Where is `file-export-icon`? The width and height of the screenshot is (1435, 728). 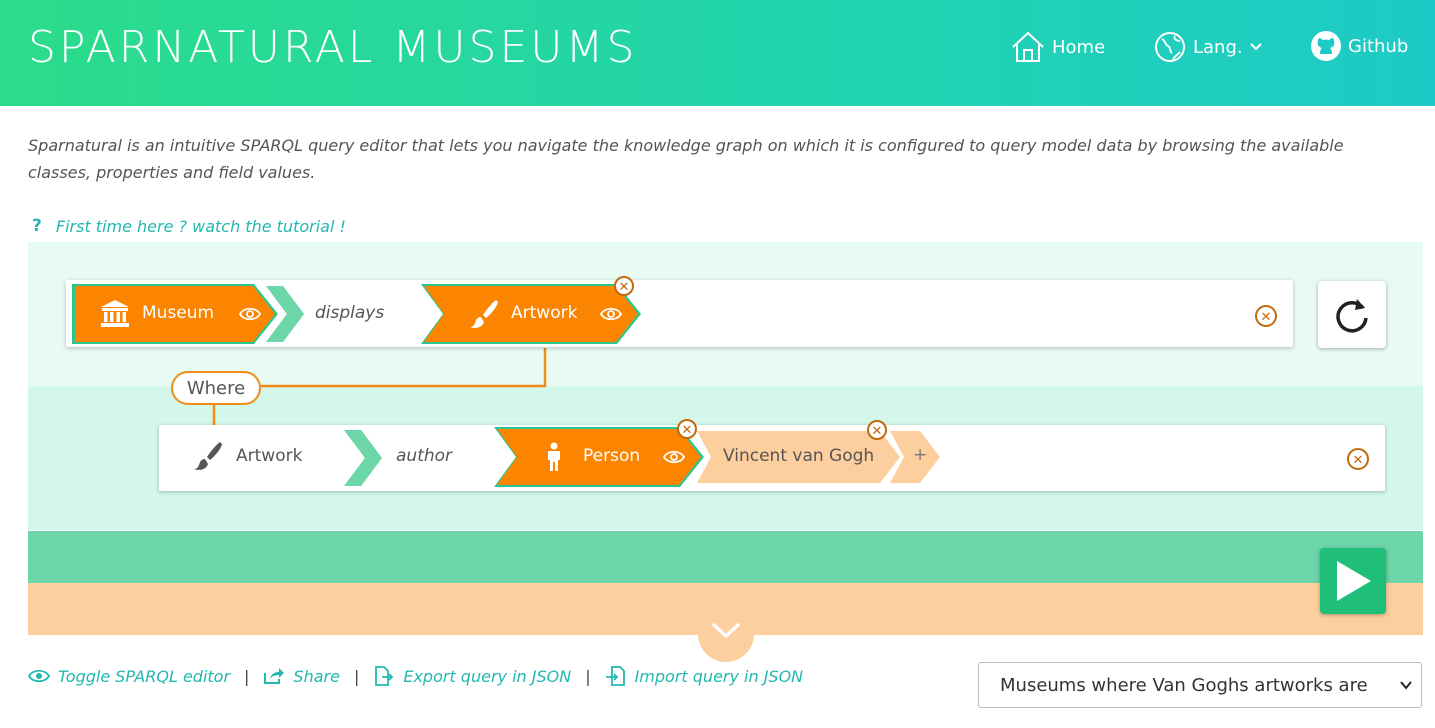
file-export-icon is located at coordinates (384, 676).